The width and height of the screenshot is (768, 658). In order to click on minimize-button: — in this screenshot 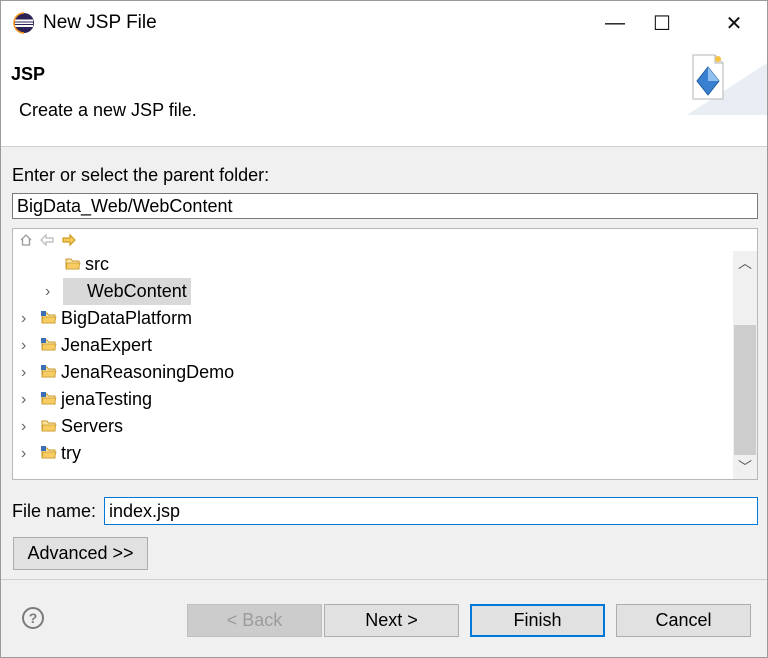, I will do `click(615, 23)`.